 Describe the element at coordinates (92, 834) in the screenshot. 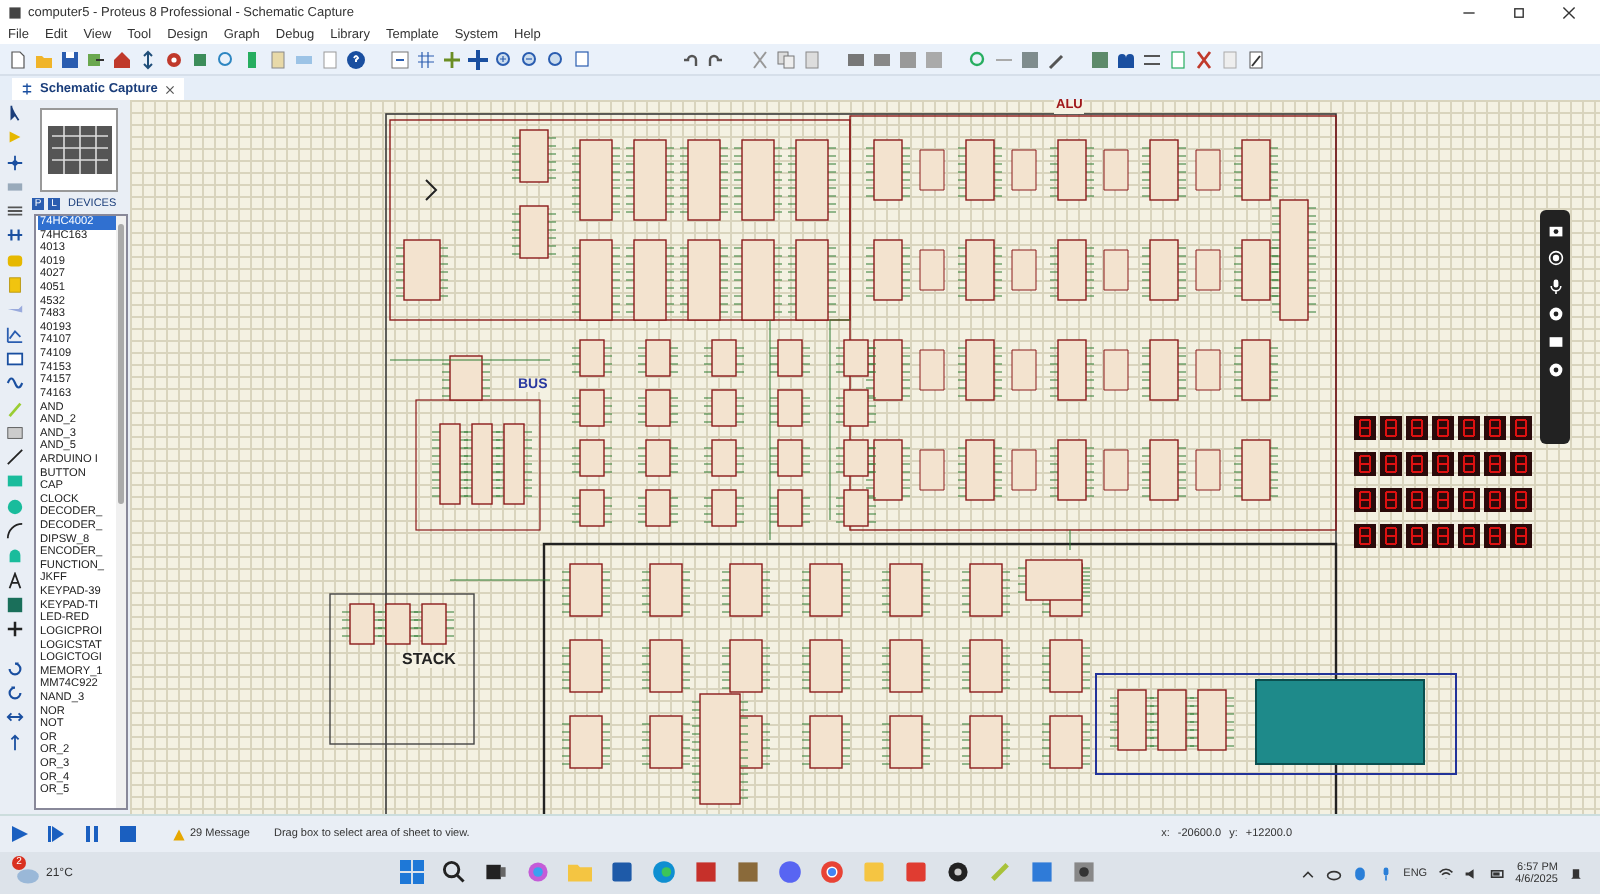

I see `pause-button` at that location.